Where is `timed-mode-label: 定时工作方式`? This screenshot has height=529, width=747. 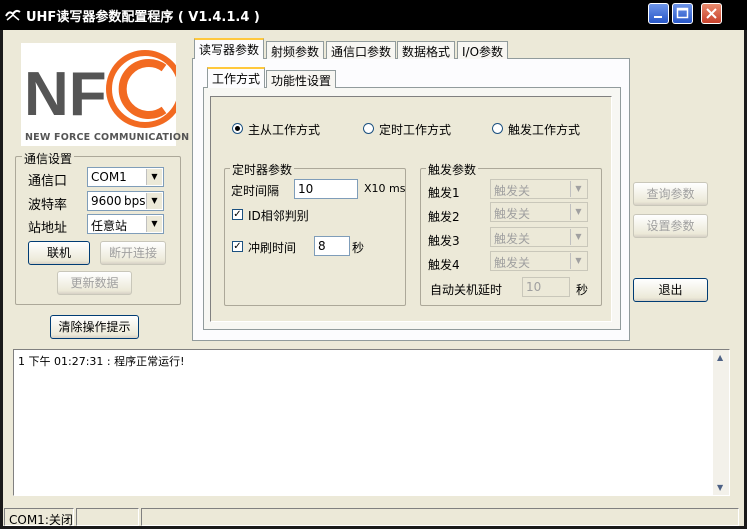
timed-mode-label: 定时工作方式 is located at coordinates (415, 130).